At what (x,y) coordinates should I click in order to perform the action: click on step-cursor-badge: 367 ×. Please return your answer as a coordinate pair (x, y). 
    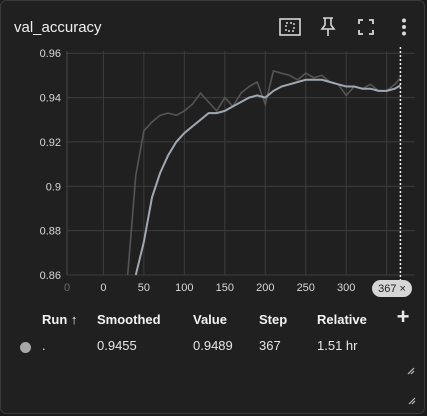
    Looking at the image, I should click on (392, 288).